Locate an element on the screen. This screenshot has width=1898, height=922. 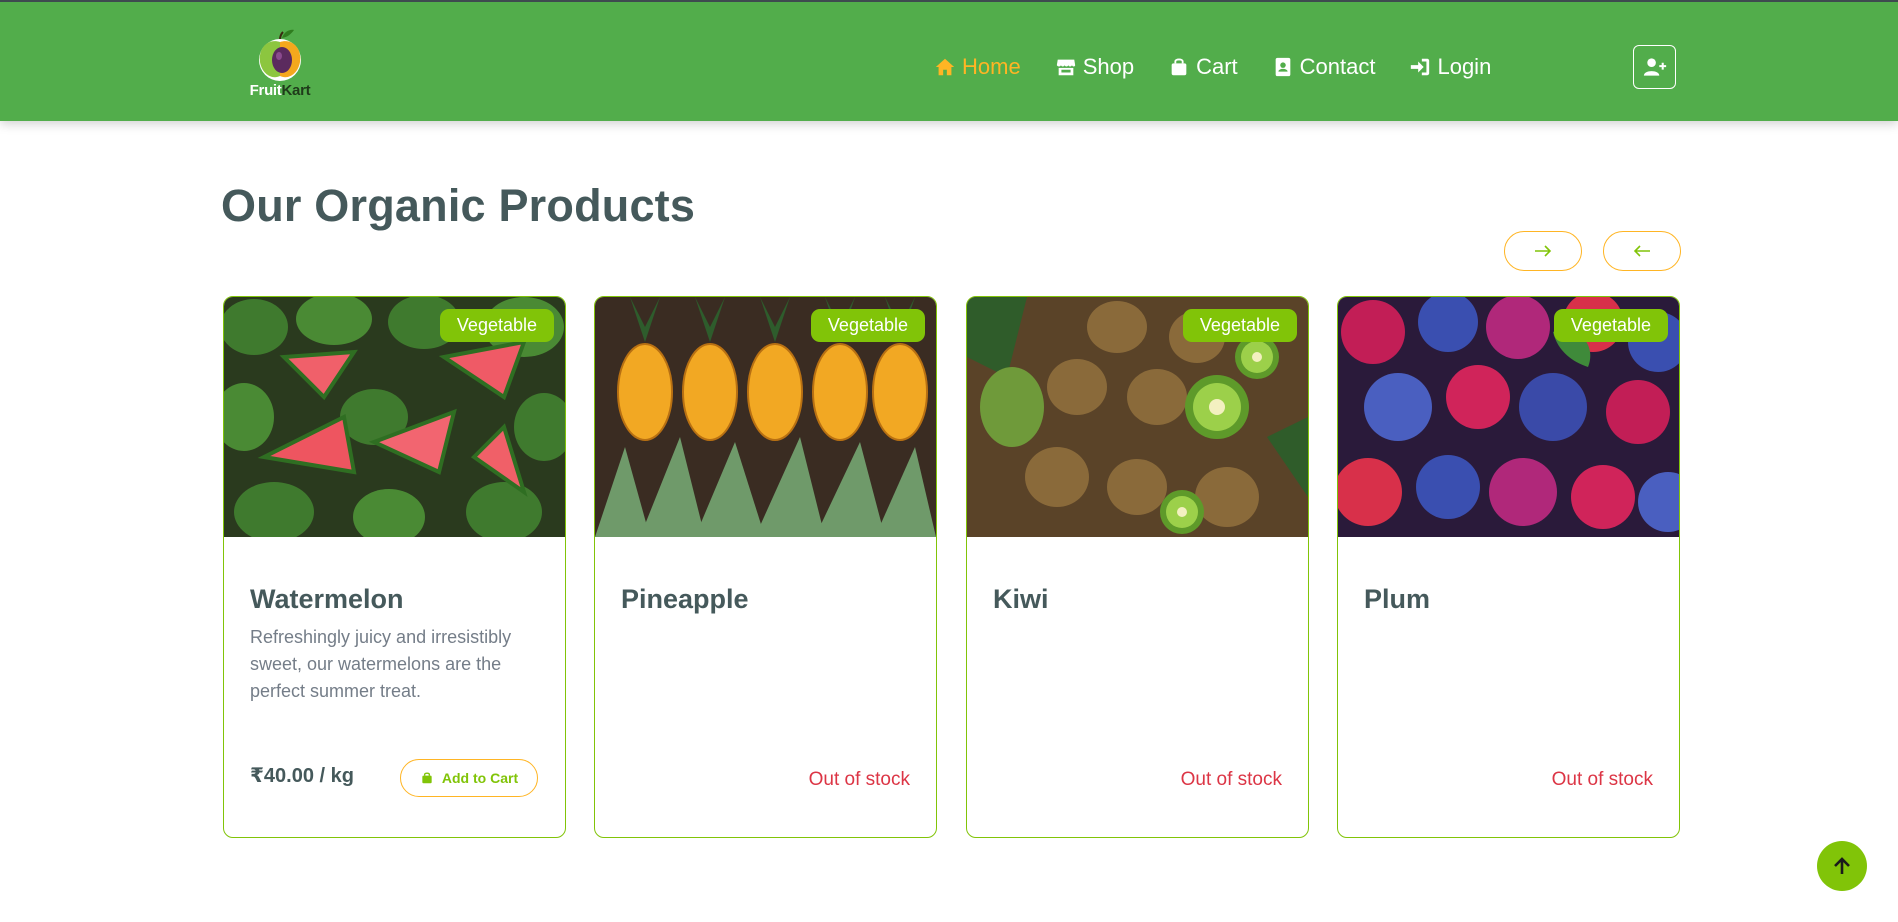
nav-shop-label: Shop is located at coordinates (1108, 66).